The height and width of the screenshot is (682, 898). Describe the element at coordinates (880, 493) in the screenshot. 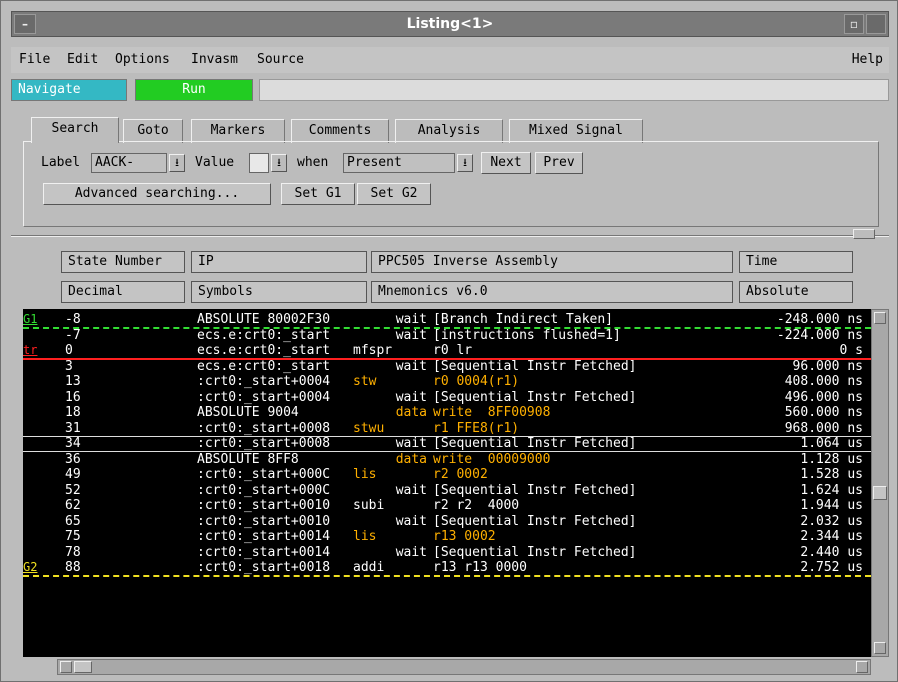

I see `vertical-scroll-thumb` at that location.